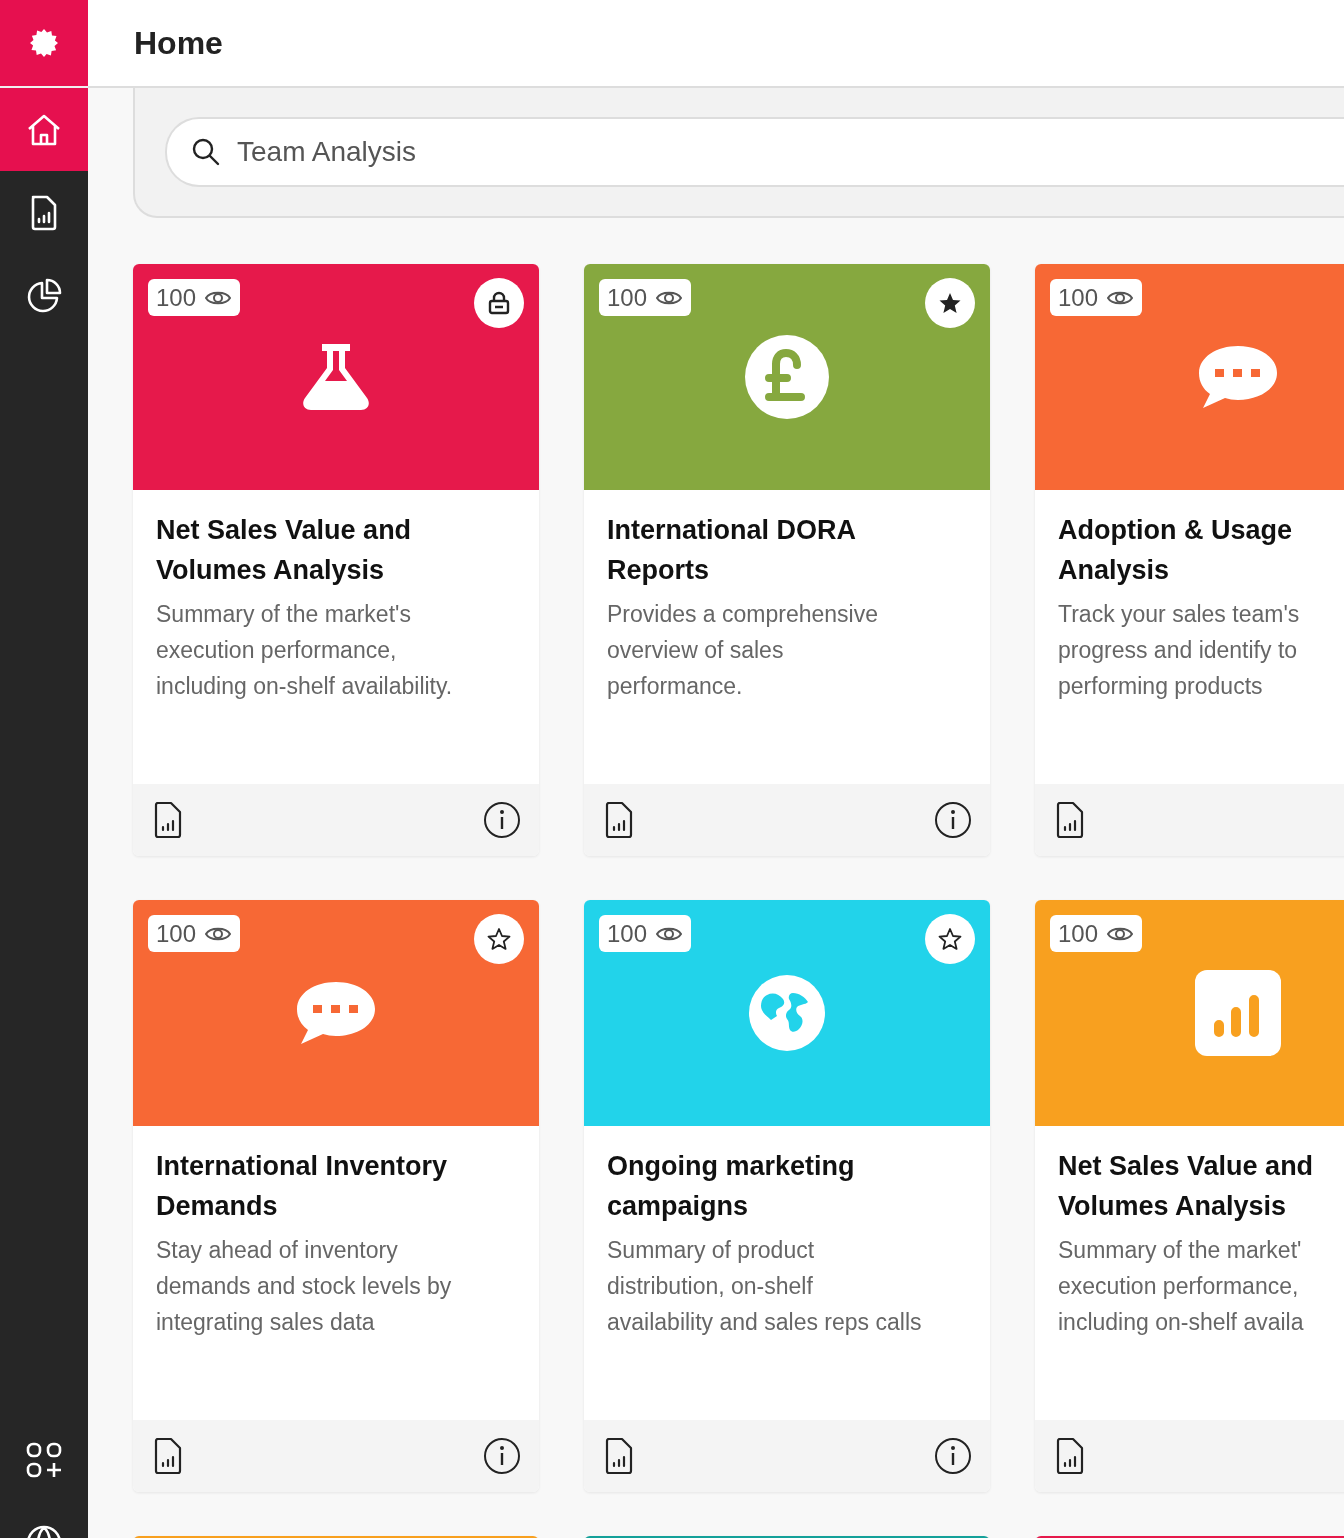 The height and width of the screenshot is (1538, 1344). I want to click on card-description: Stay ahead of inventory demands and stock levels by integrating sales data, so click(304, 1286).